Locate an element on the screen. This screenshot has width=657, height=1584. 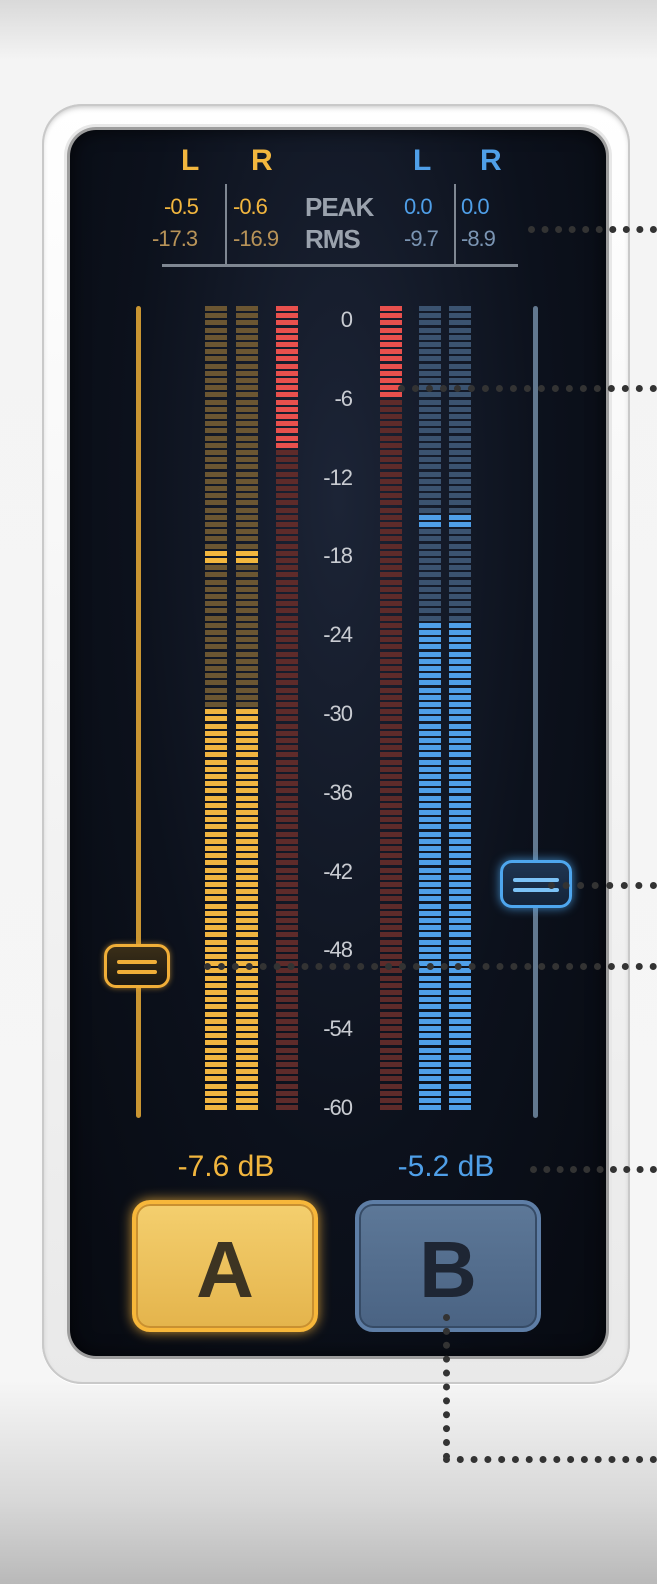
b-gain-readout: -5.2 dB is located at coordinates (446, 1166).